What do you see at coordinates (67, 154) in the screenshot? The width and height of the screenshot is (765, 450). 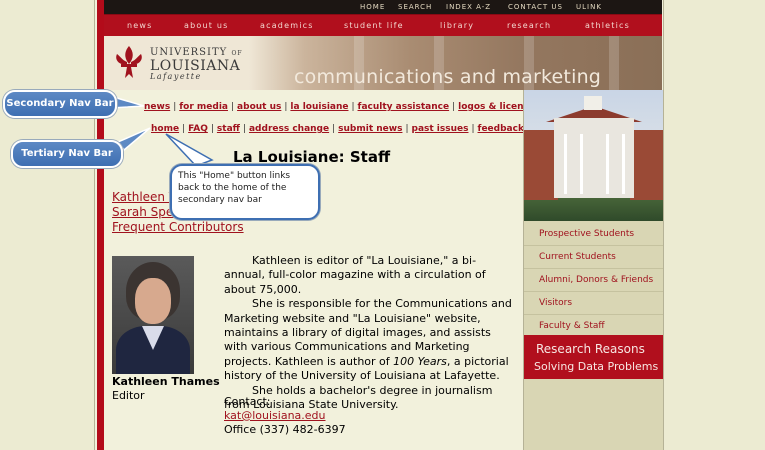 I see `tertiary-nav-callout: Tertiary Nav Bar` at bounding box center [67, 154].